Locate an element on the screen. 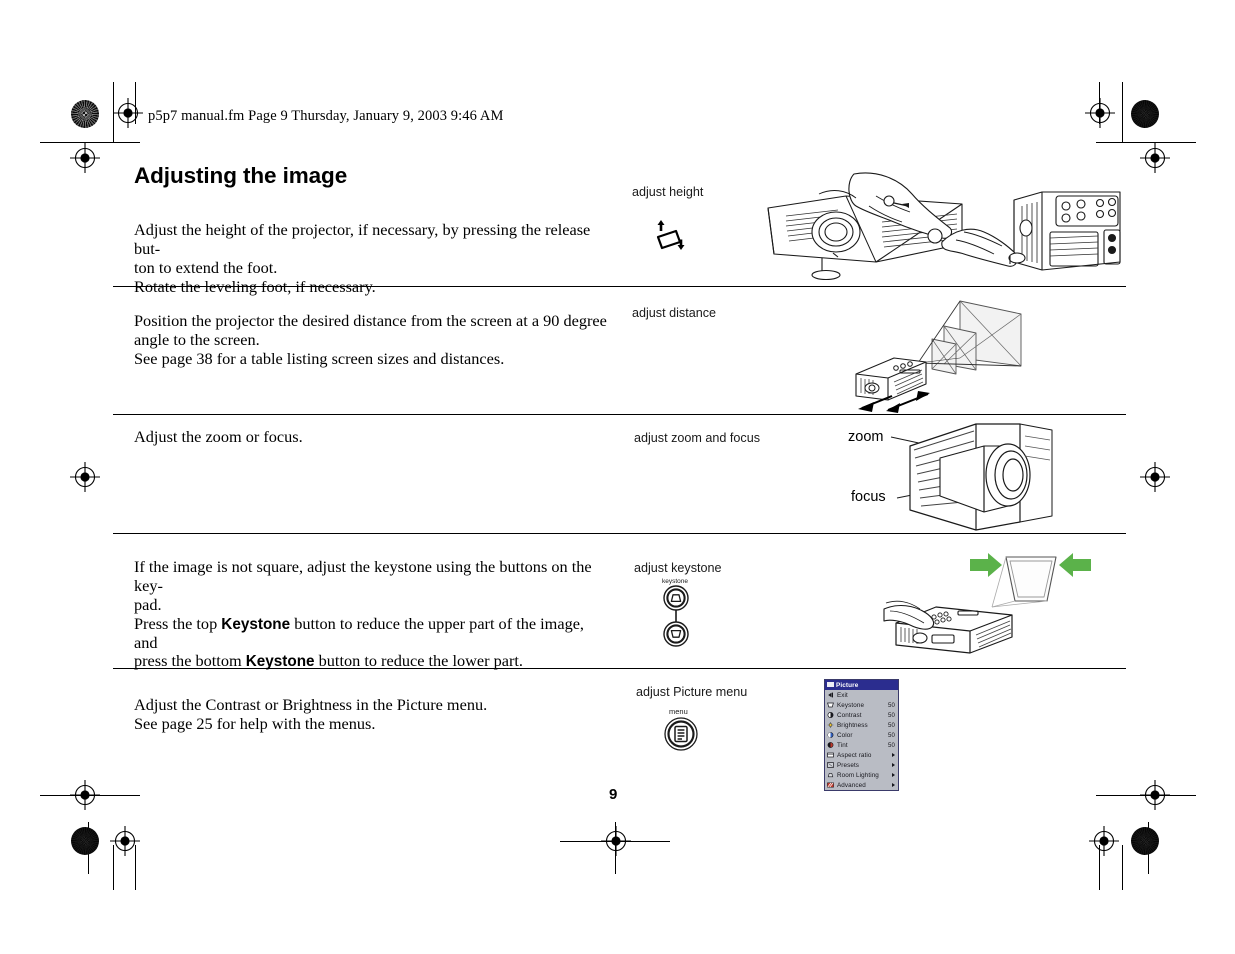  osd-item-advanced: Advanced is located at coordinates (861, 785).